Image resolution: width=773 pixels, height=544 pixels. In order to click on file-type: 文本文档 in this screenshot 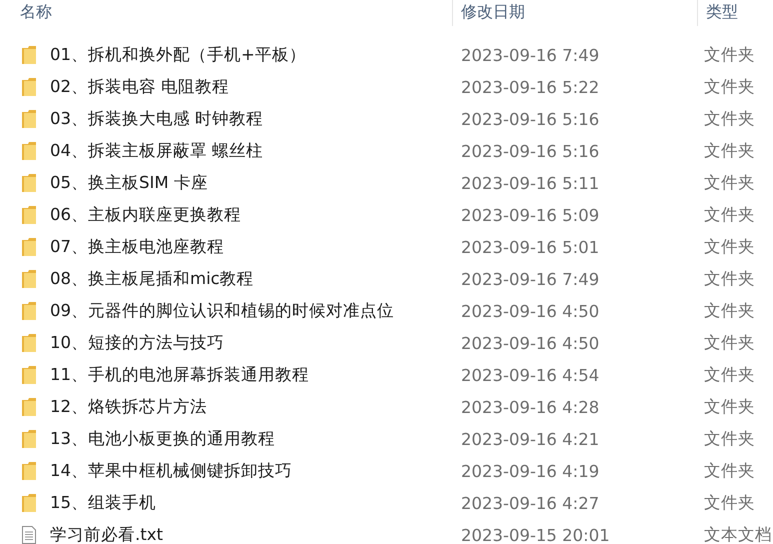, I will do `click(737, 534)`.